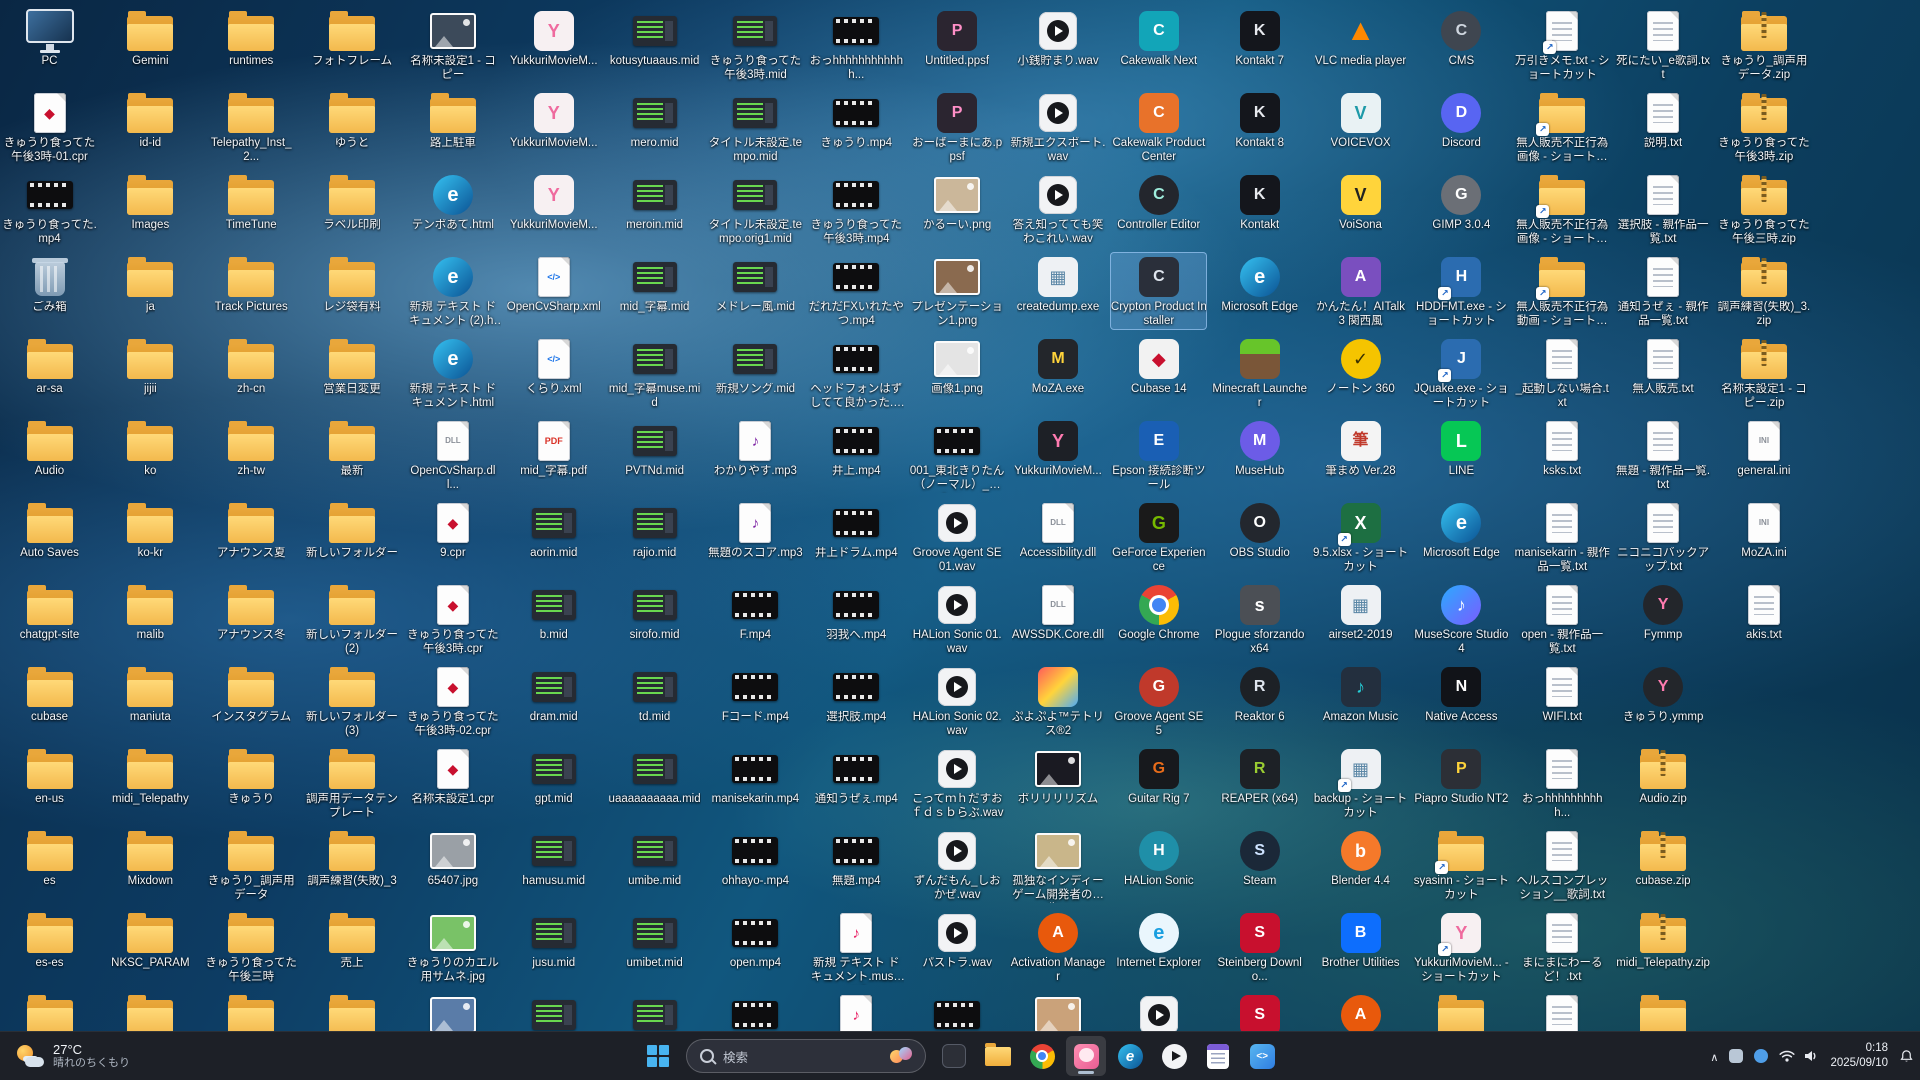  I want to click on desktop-icon: Y ↗ YukkuriMovieM... - ショートカット, so click(1461, 947).